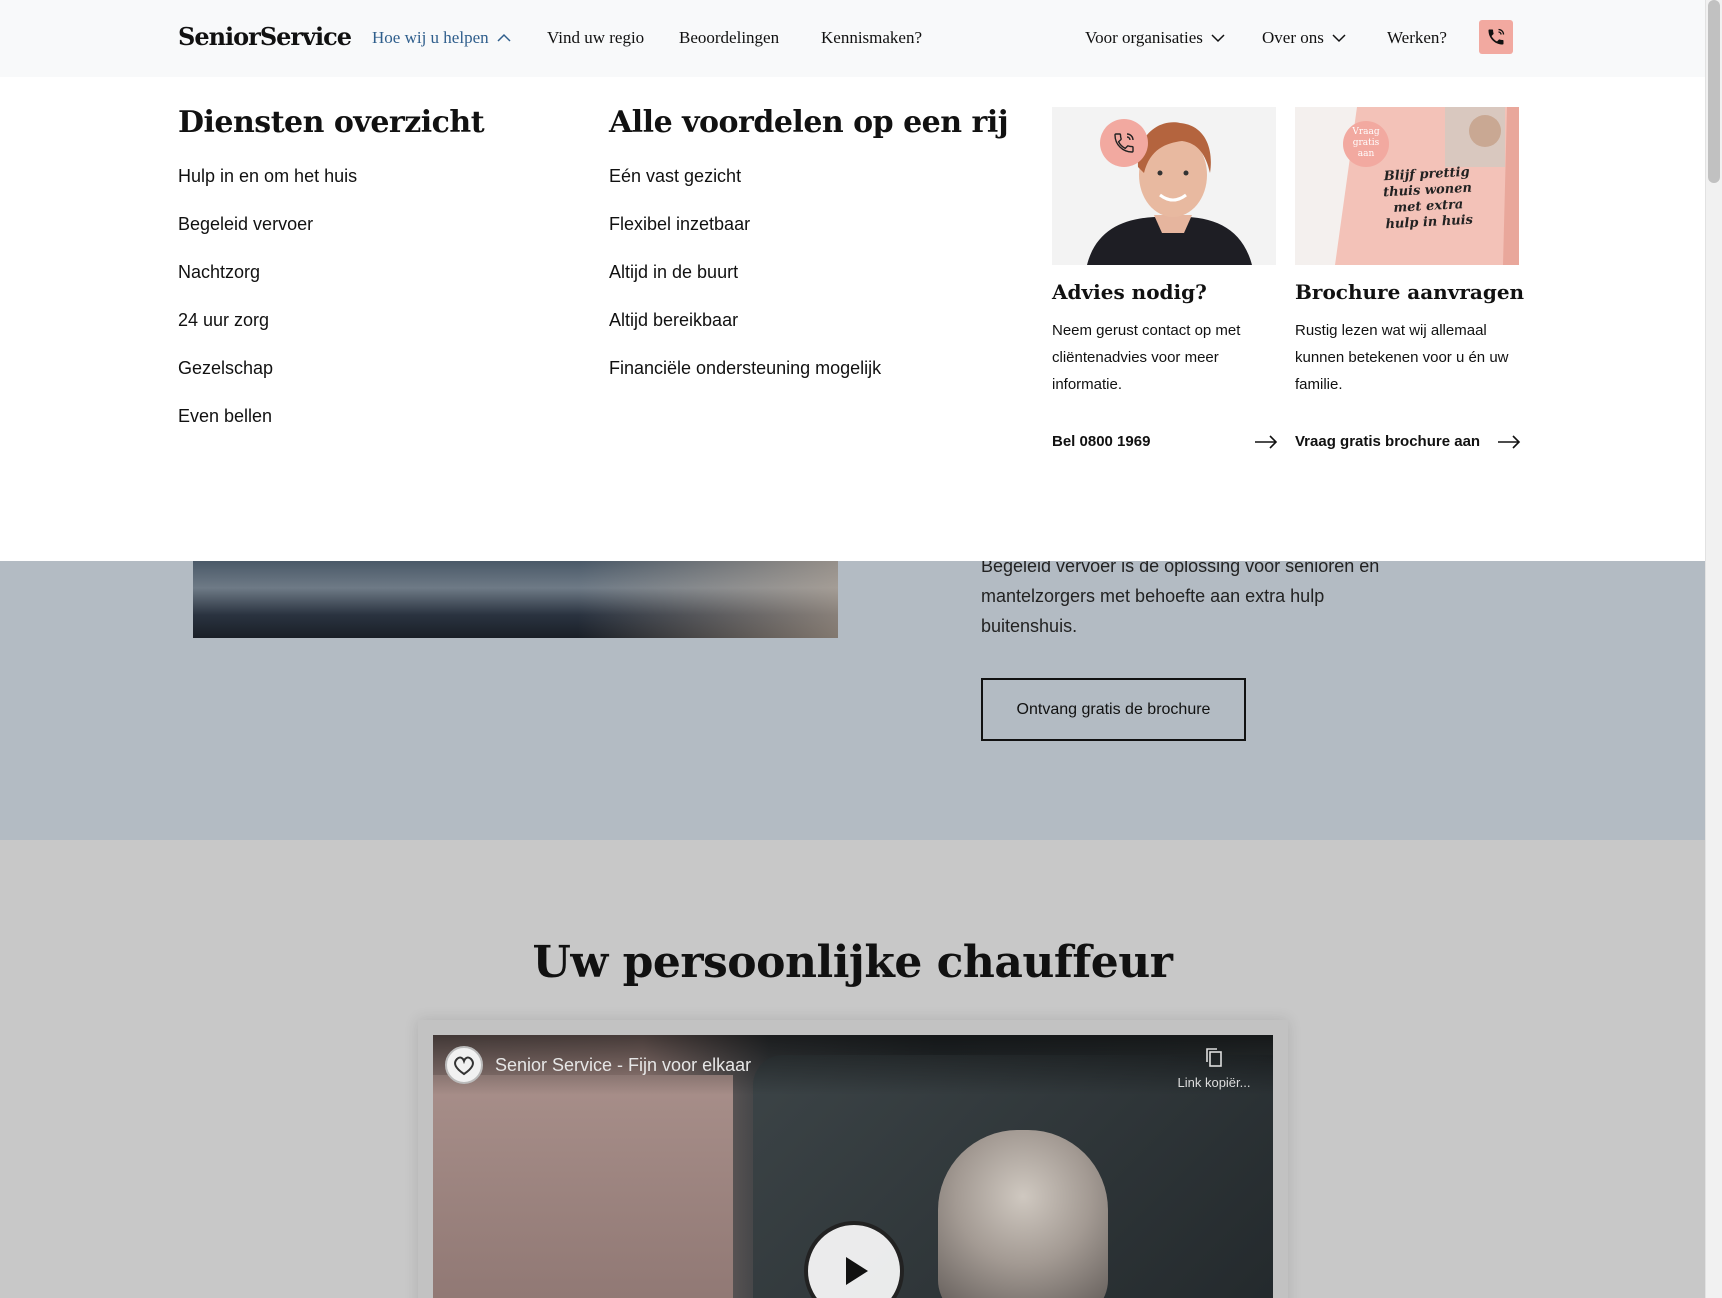  I want to click on nav-vind-uw-regio: Vind uw regio, so click(595, 38).